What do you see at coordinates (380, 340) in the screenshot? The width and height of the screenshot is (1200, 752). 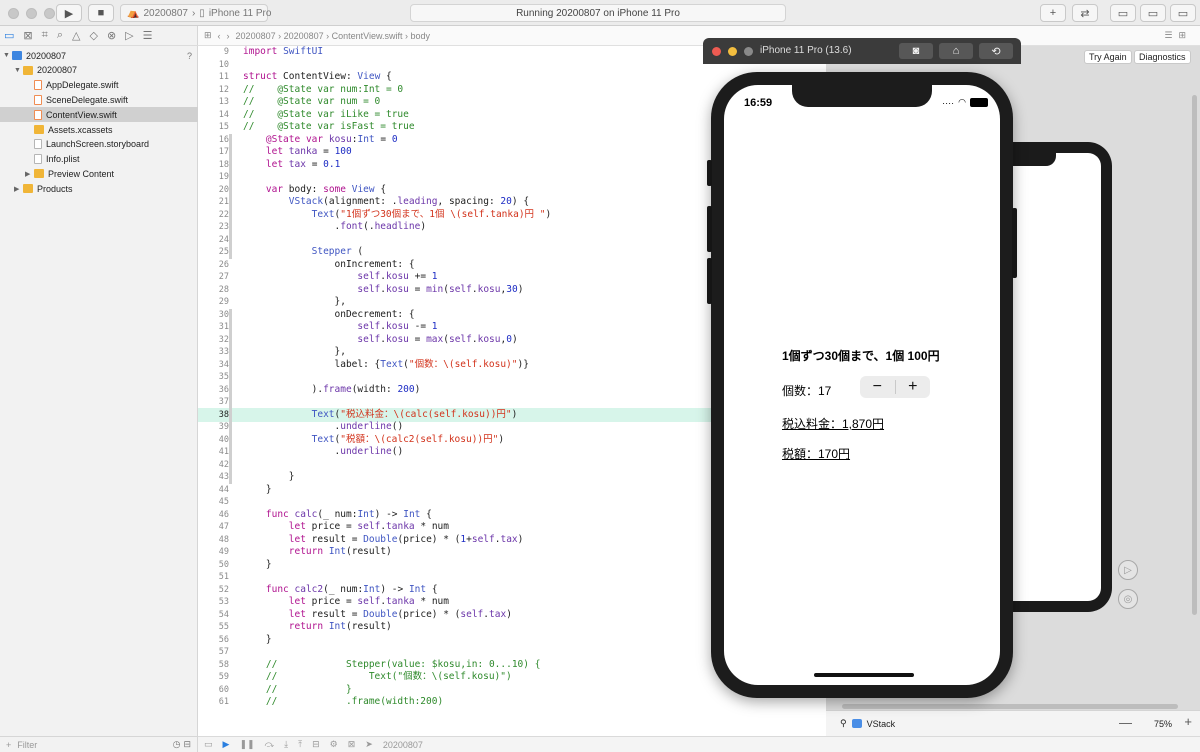 I see `code-line: self.kosu = max(self.kosu,0)` at bounding box center [380, 340].